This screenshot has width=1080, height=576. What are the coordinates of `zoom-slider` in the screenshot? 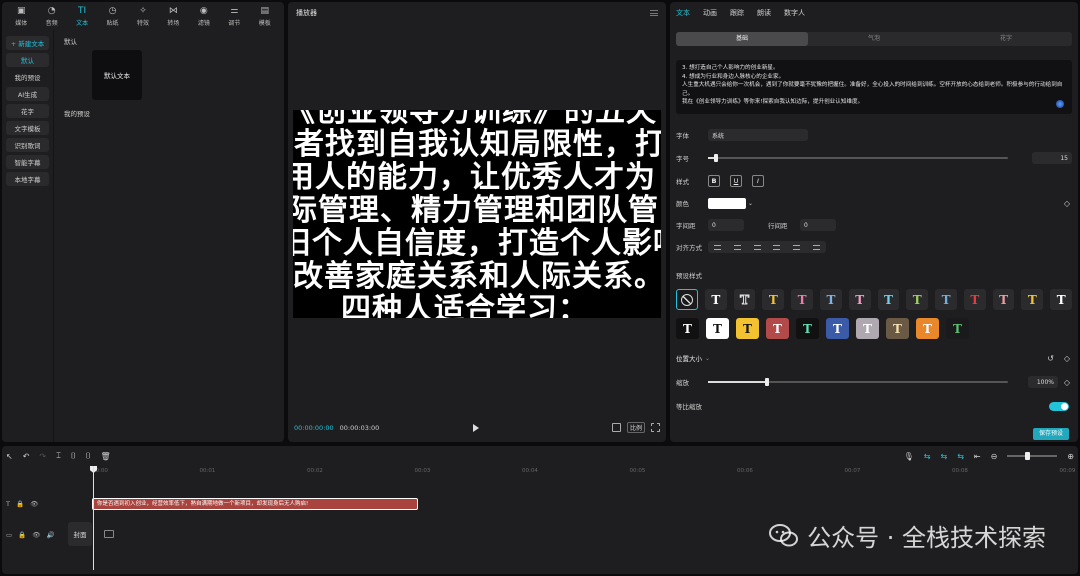 It's located at (1032, 456).